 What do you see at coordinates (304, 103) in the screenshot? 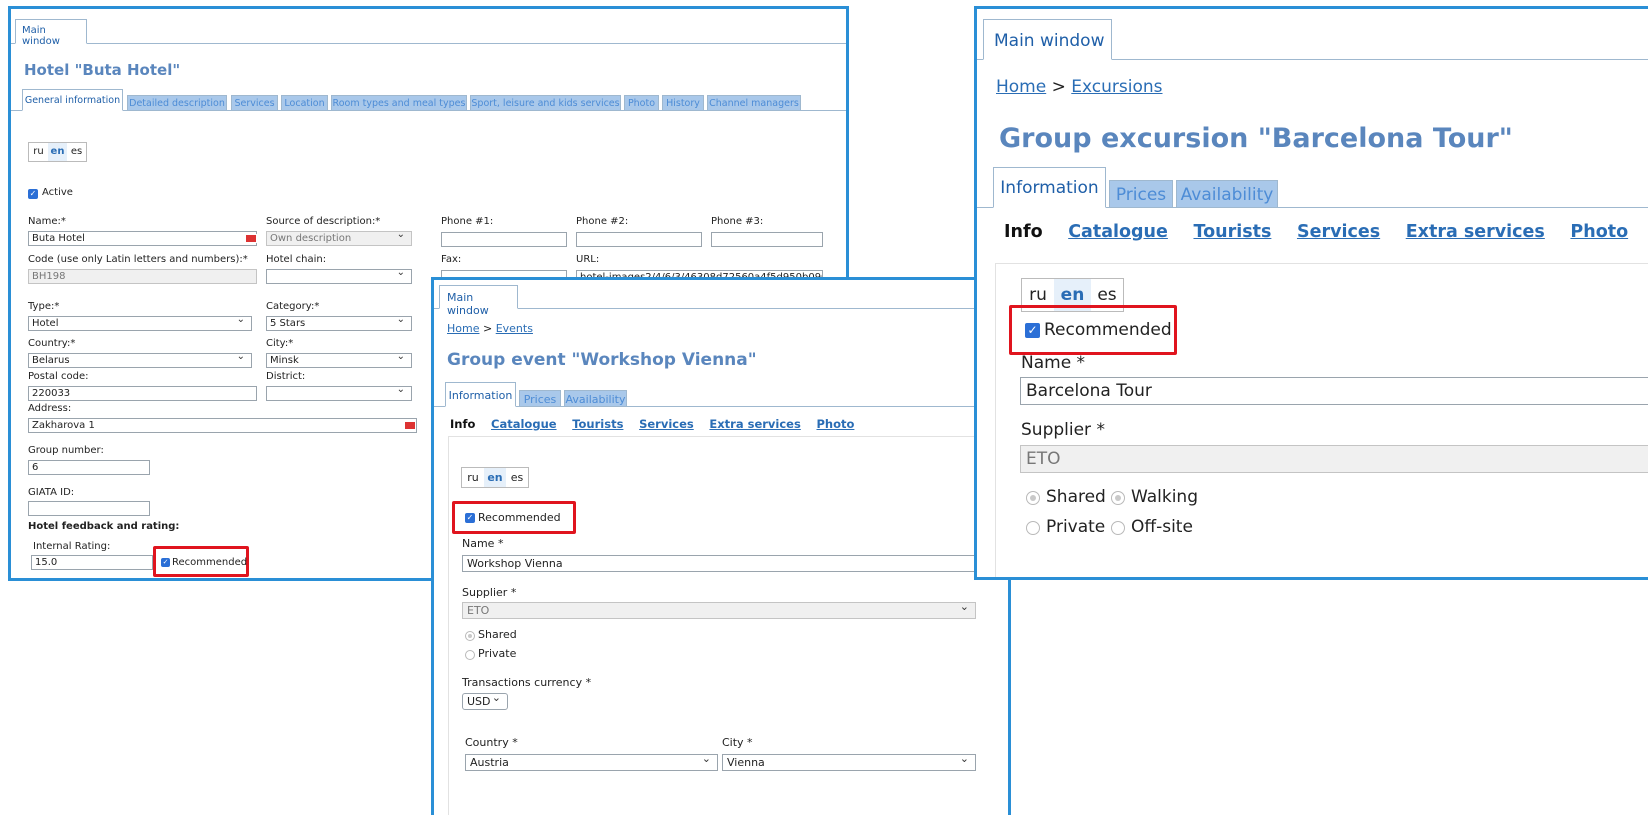
I see `tab-location: Location` at bounding box center [304, 103].